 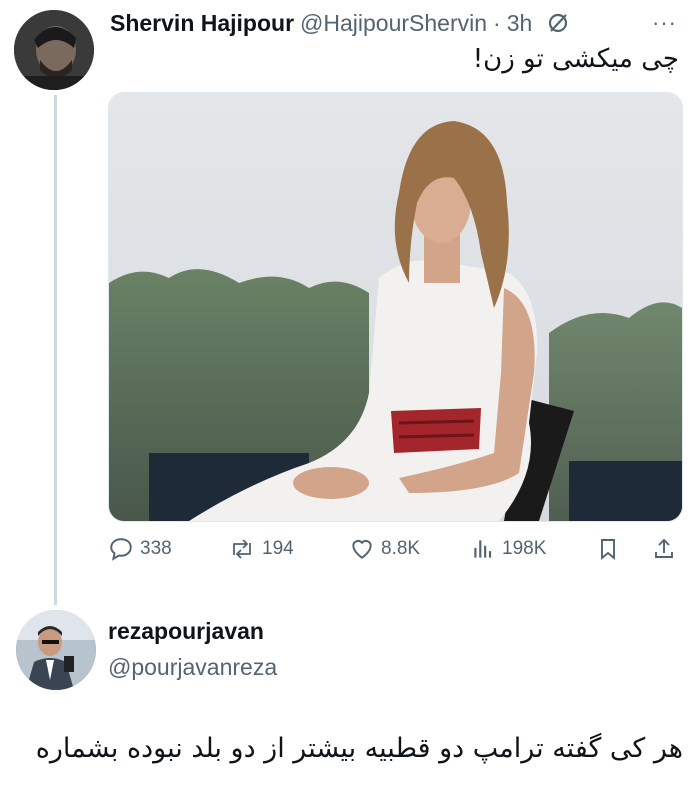 I want to click on bookmark-button, so click(x=608, y=549).